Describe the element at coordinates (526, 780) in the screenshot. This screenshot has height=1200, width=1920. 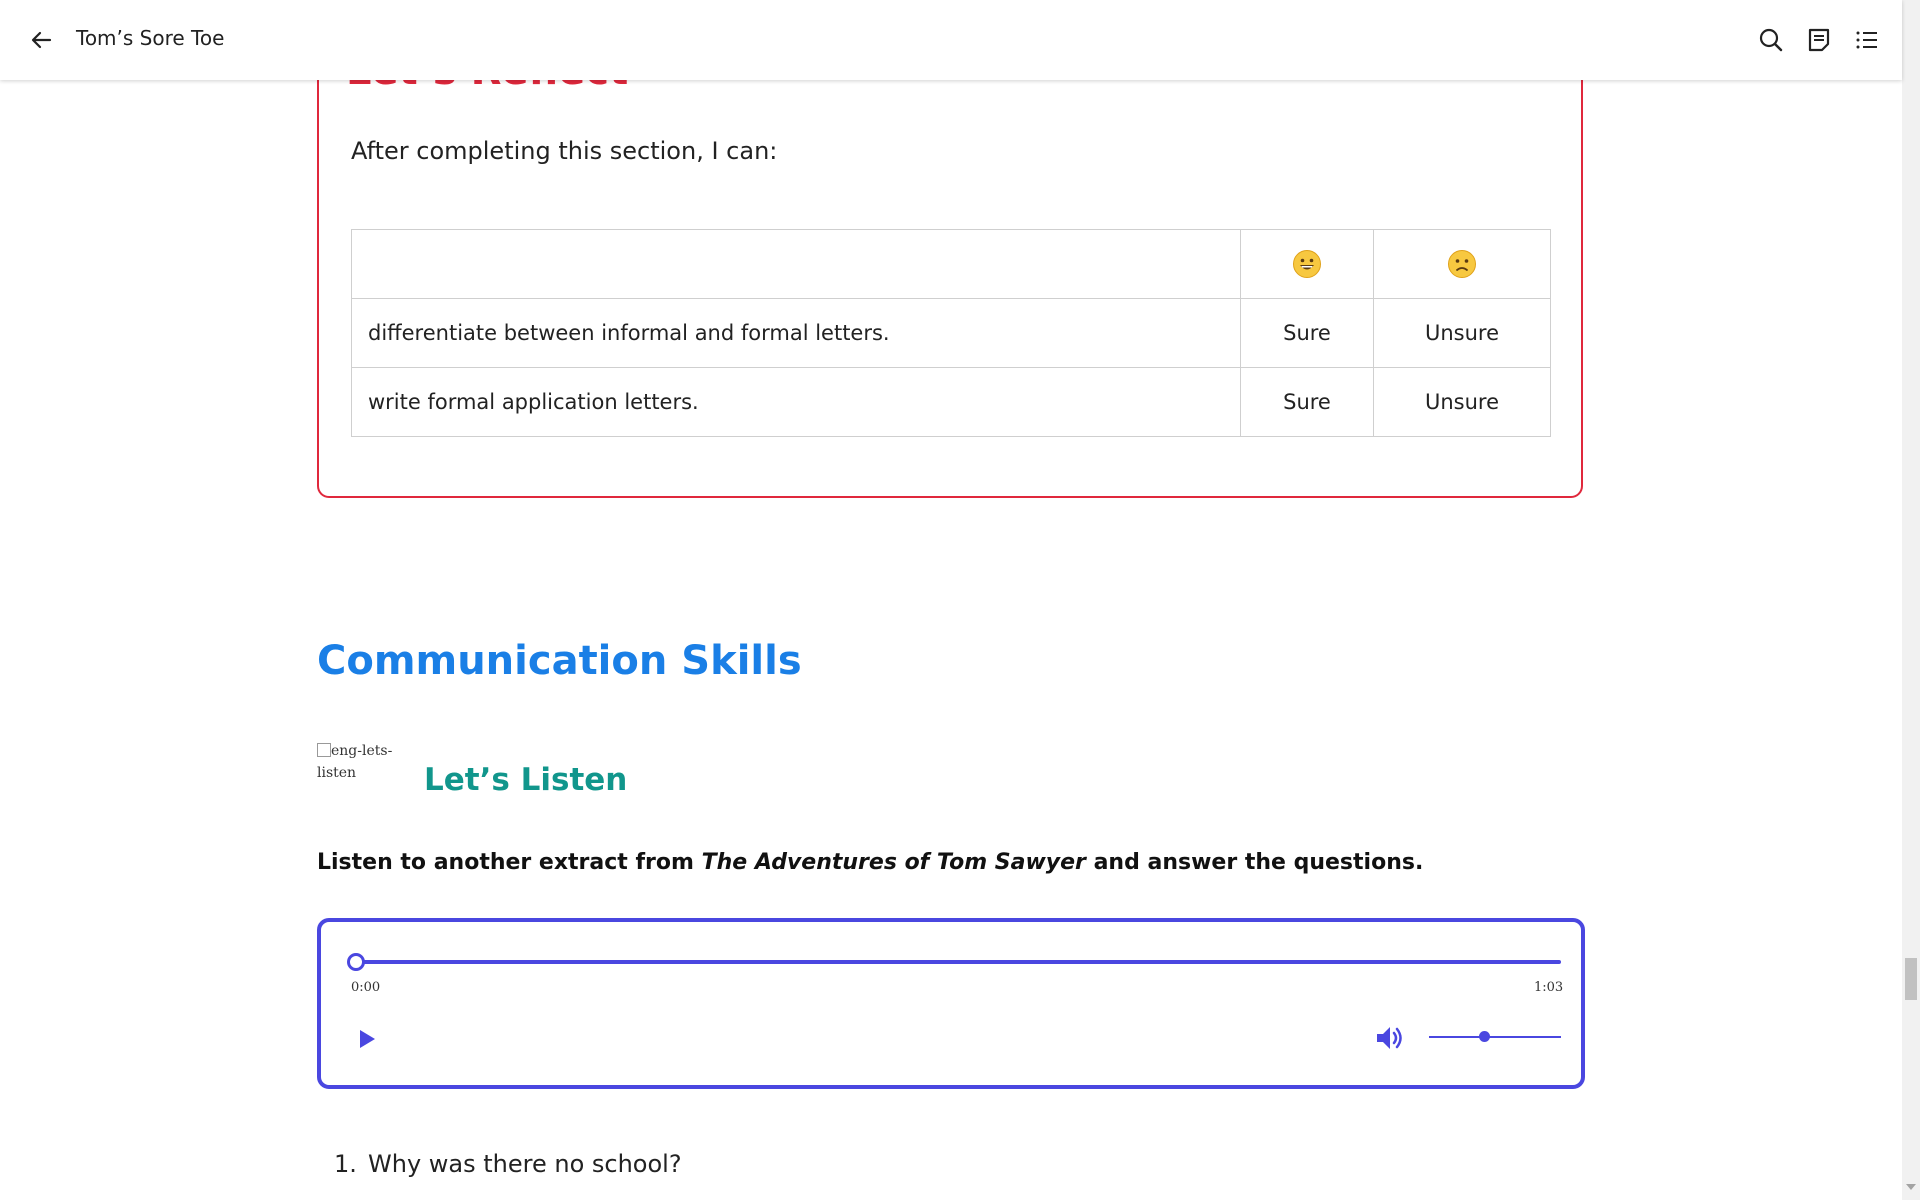
I see `lets-listen-title: Let’s Listen` at that location.